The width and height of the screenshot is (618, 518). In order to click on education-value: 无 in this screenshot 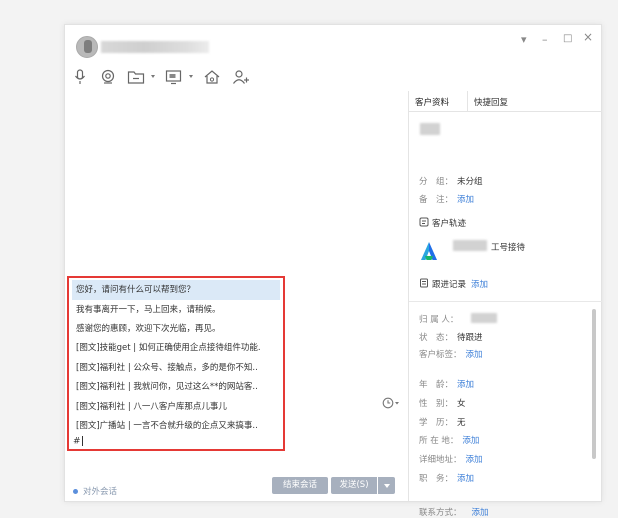, I will do `click(461, 423)`.